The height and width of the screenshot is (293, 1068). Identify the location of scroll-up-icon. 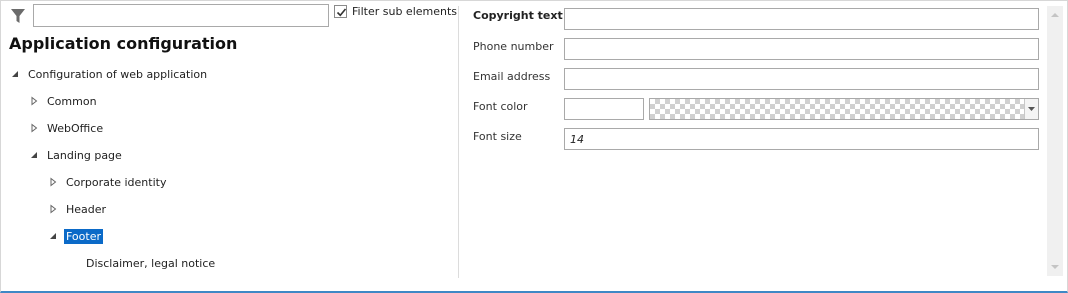
(1055, 15).